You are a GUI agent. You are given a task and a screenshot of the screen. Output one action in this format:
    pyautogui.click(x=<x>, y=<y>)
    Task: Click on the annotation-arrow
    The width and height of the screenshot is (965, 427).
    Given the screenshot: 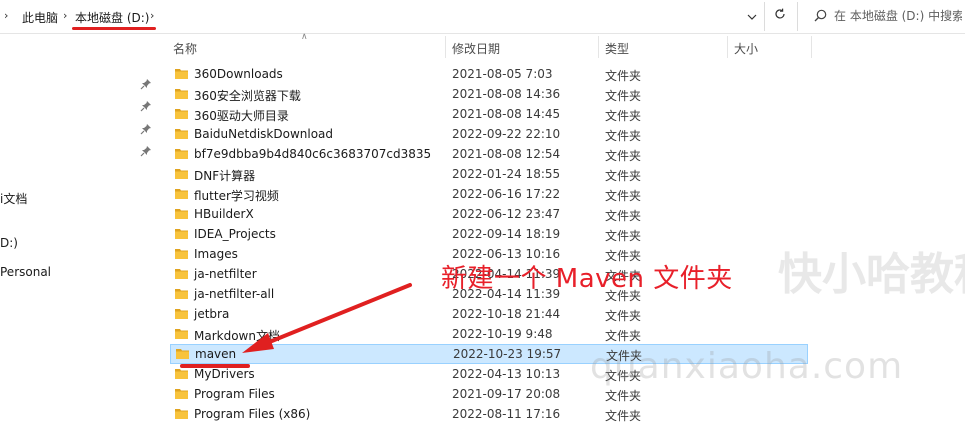 What is the action you would take?
    pyautogui.click(x=327, y=318)
    